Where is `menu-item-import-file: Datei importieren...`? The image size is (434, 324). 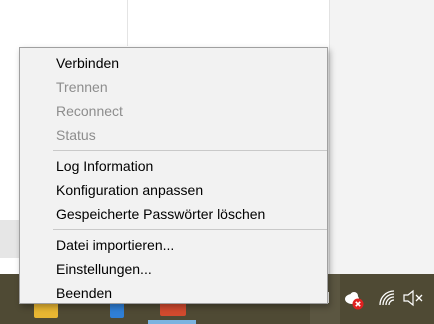
menu-item-import-file: Datei importieren... is located at coordinates (173, 245).